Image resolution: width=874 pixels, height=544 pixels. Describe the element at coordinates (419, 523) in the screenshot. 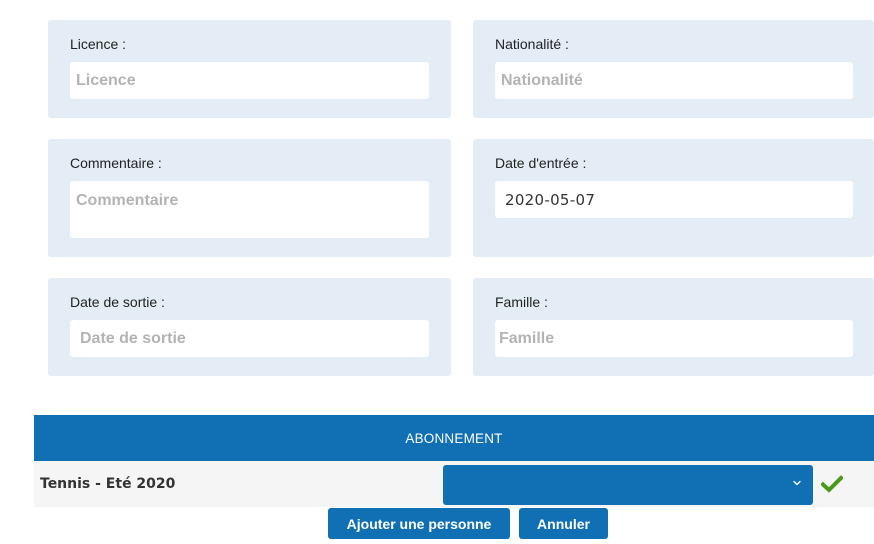

I see `add-person-button: Ajouter une personne` at that location.